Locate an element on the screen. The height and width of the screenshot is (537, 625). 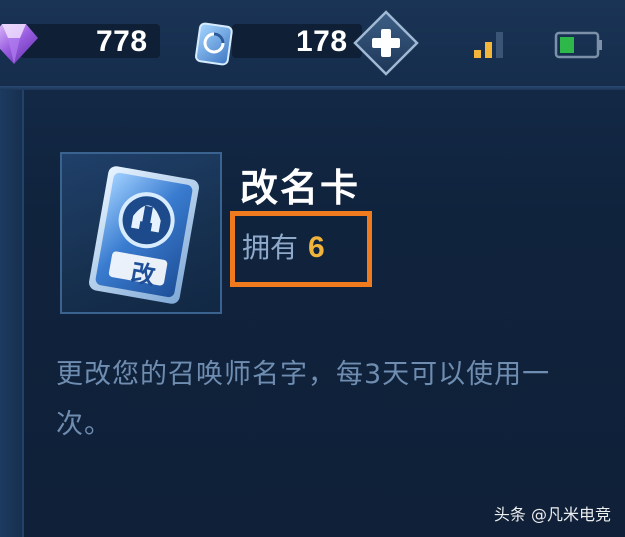
side-panel-edge is located at coordinates (12, 313).